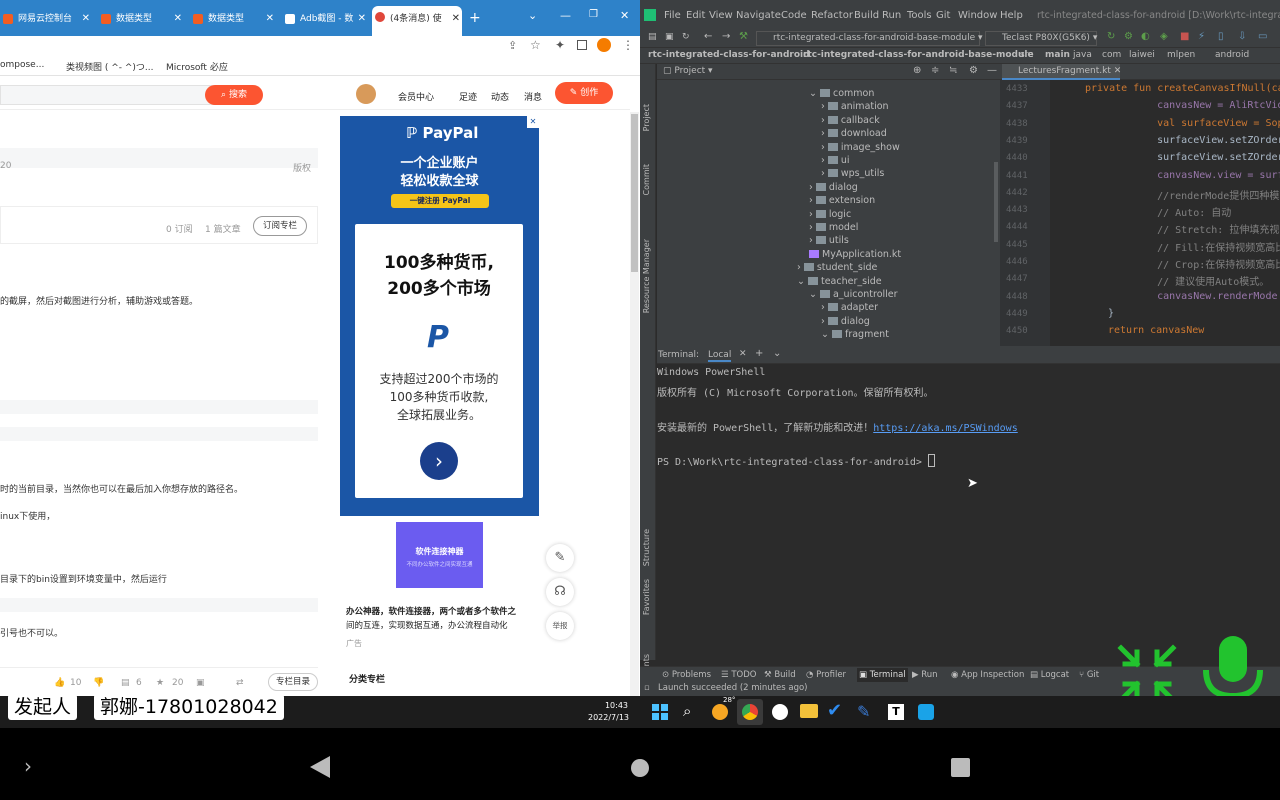  I want to click on menu-edit: Edit, so click(695, 15).